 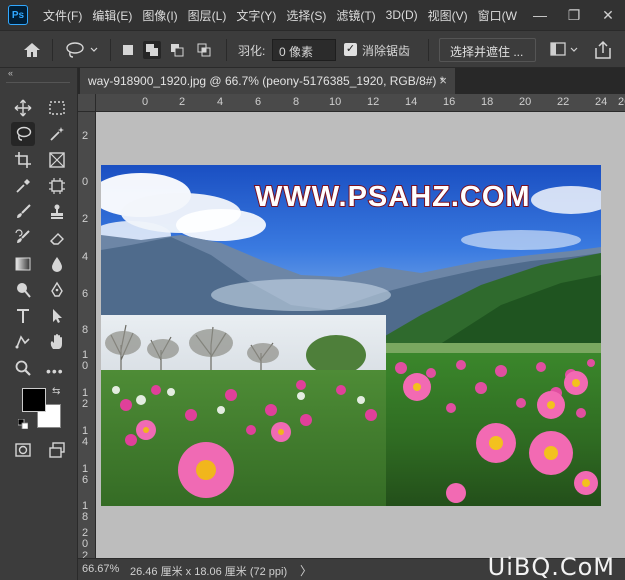 What do you see at coordinates (207, 15) in the screenshot?
I see `menu-layer: 图层(L)` at bounding box center [207, 15].